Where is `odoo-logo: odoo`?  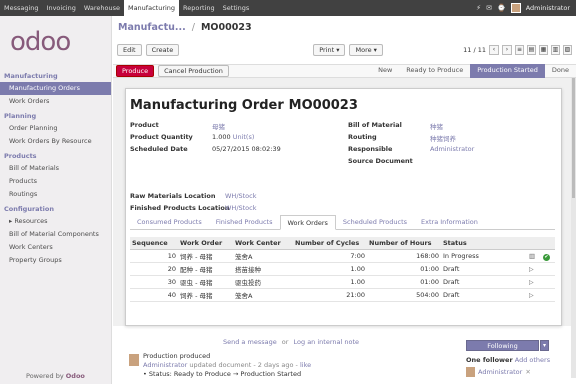
odoo-logo: odoo is located at coordinates (55, 42).